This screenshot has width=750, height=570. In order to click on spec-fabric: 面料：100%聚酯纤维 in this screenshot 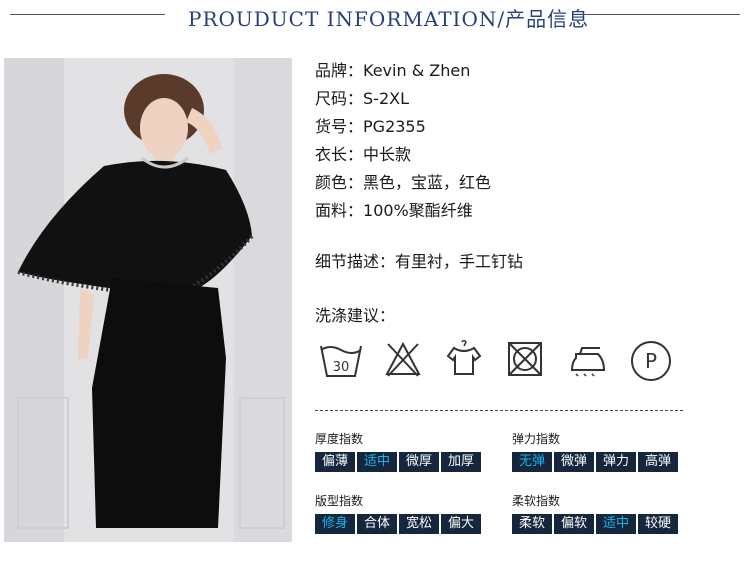, I will do `click(525, 214)`.